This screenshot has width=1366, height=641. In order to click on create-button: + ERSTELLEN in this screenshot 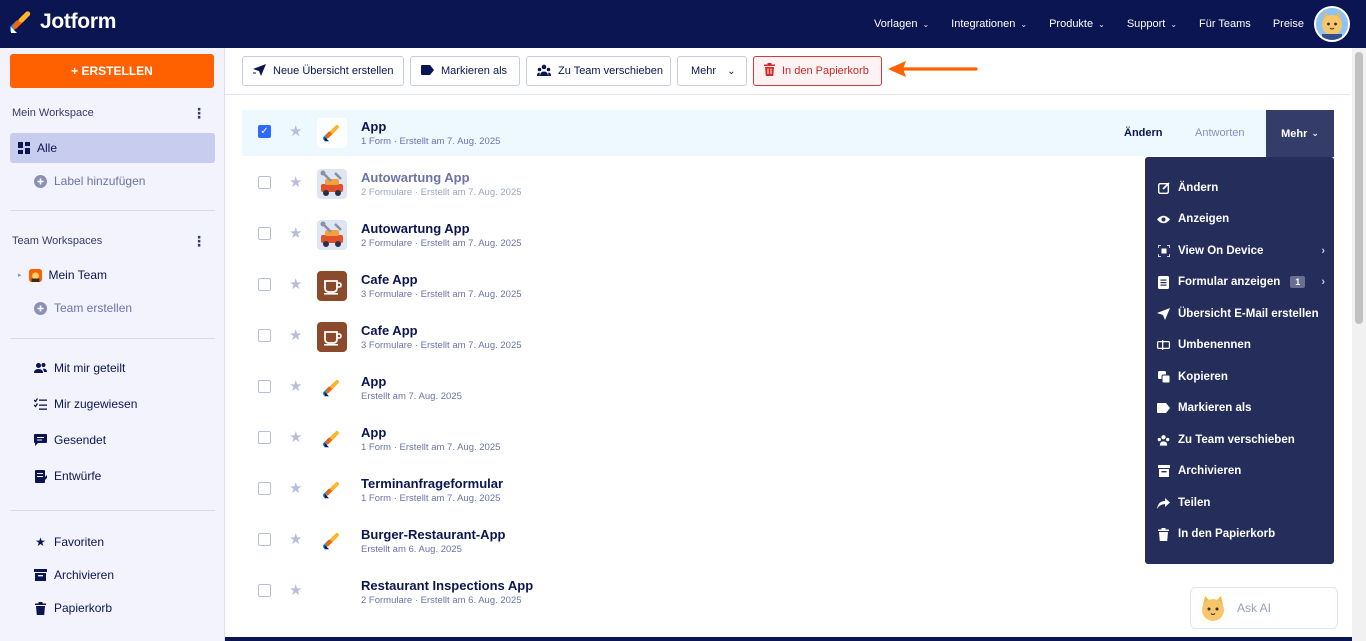, I will do `click(112, 71)`.